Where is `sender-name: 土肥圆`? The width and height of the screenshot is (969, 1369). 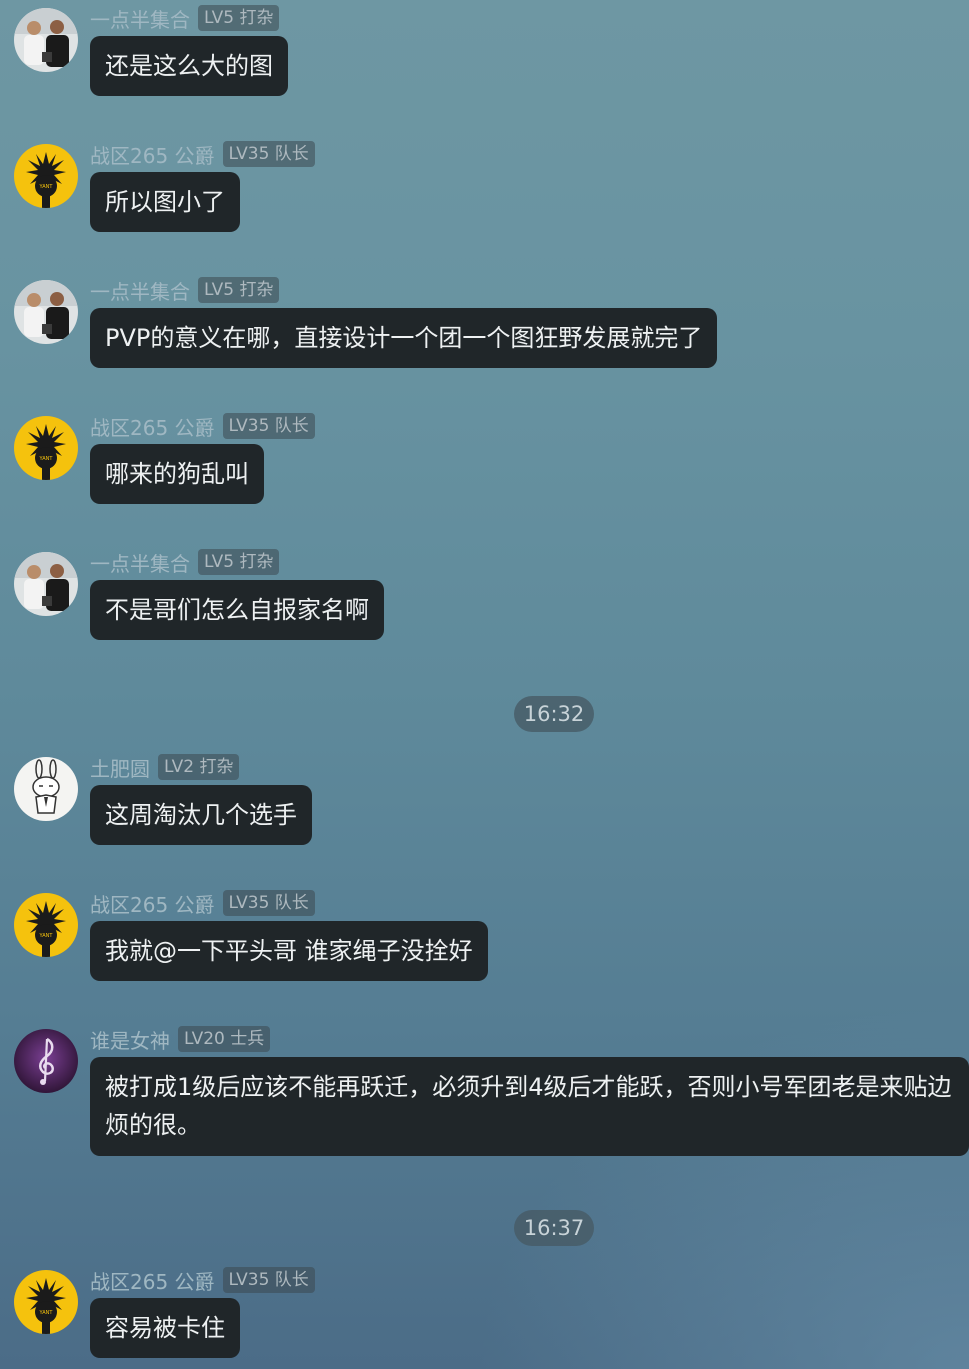
sender-name: 土肥圆 is located at coordinates (120, 767).